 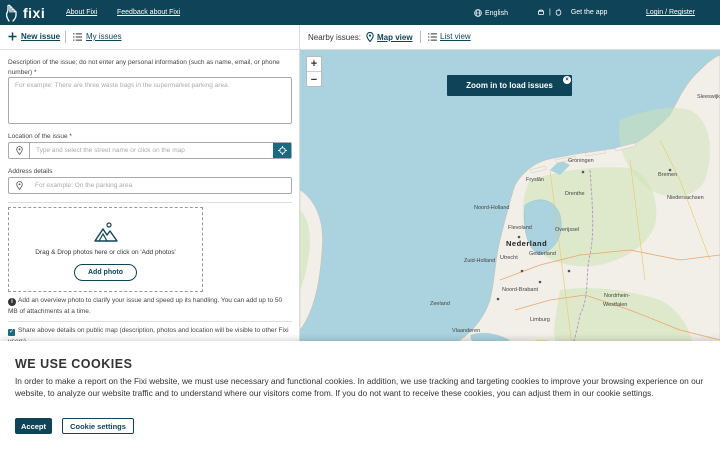 What do you see at coordinates (106, 232) in the screenshot?
I see `photo-mountain-icon` at bounding box center [106, 232].